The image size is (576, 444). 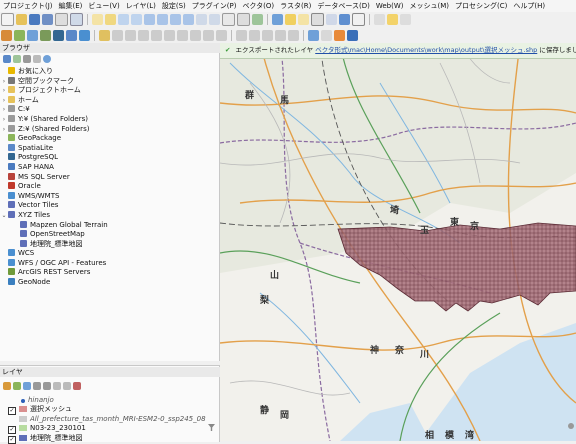 What do you see at coordinates (143, 35) in the screenshot?
I see `vertex-tool-icon` at bounding box center [143, 35].